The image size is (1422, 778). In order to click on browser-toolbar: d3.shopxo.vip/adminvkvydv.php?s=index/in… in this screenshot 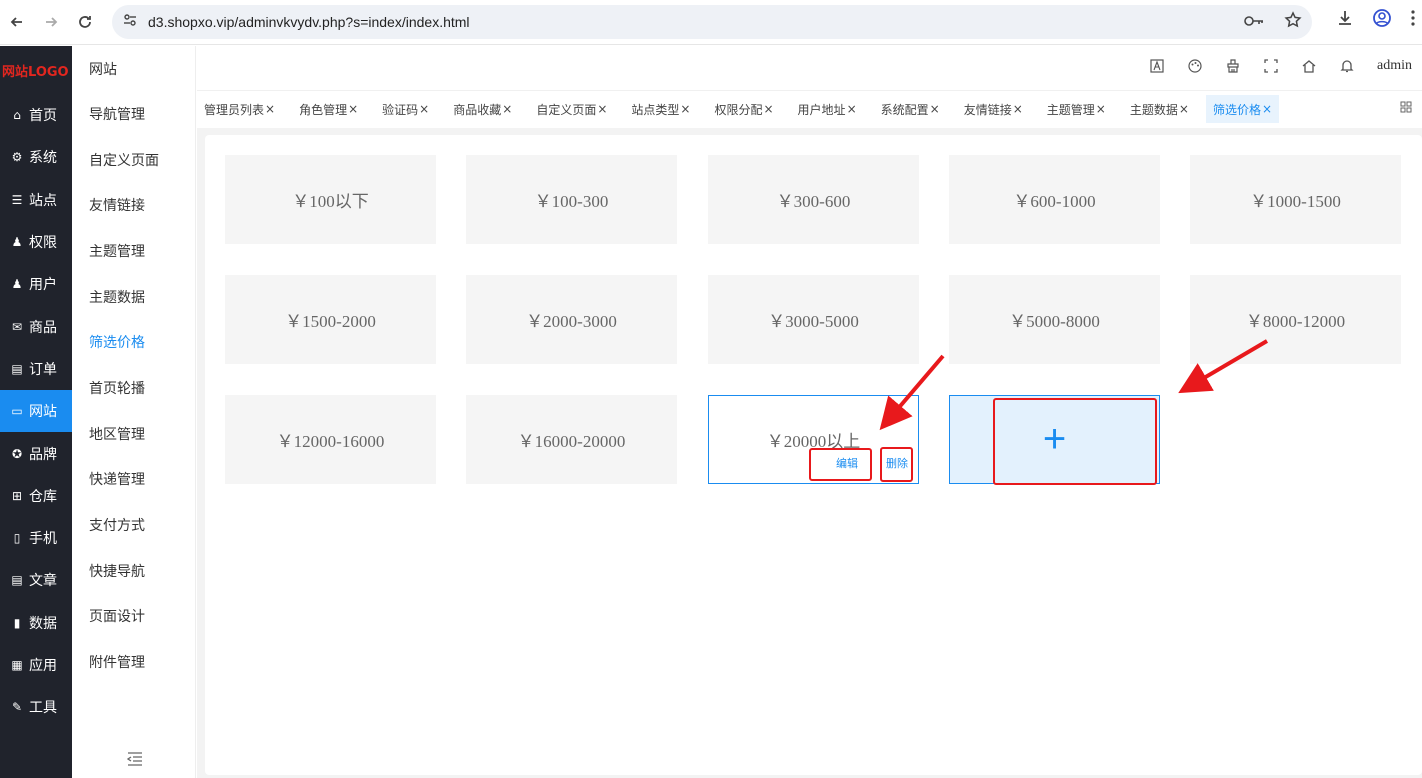, I will do `click(711, 22)`.